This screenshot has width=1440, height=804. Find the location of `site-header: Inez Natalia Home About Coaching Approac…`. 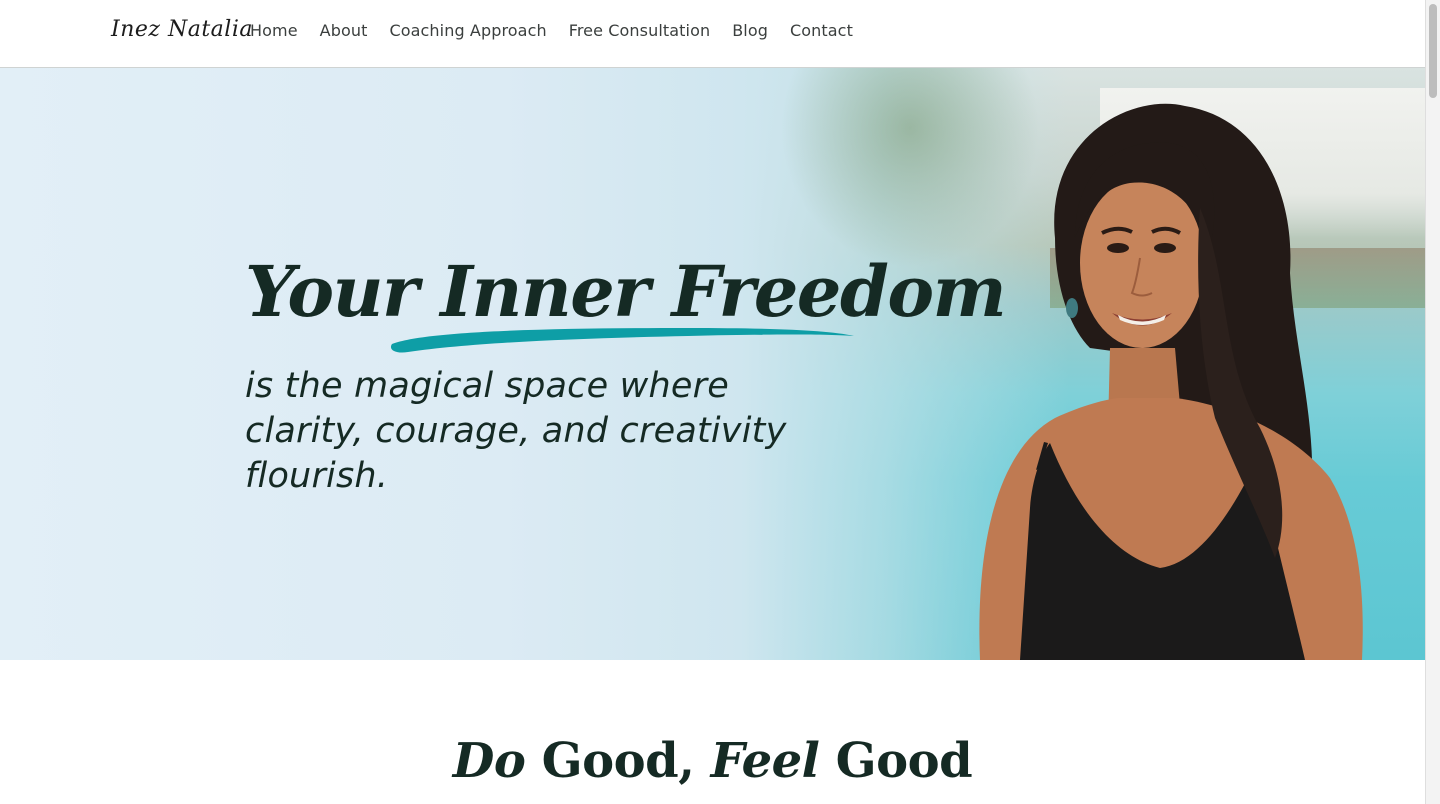

site-header: Inez Natalia Home About Coaching Approac… is located at coordinates (712, 34).